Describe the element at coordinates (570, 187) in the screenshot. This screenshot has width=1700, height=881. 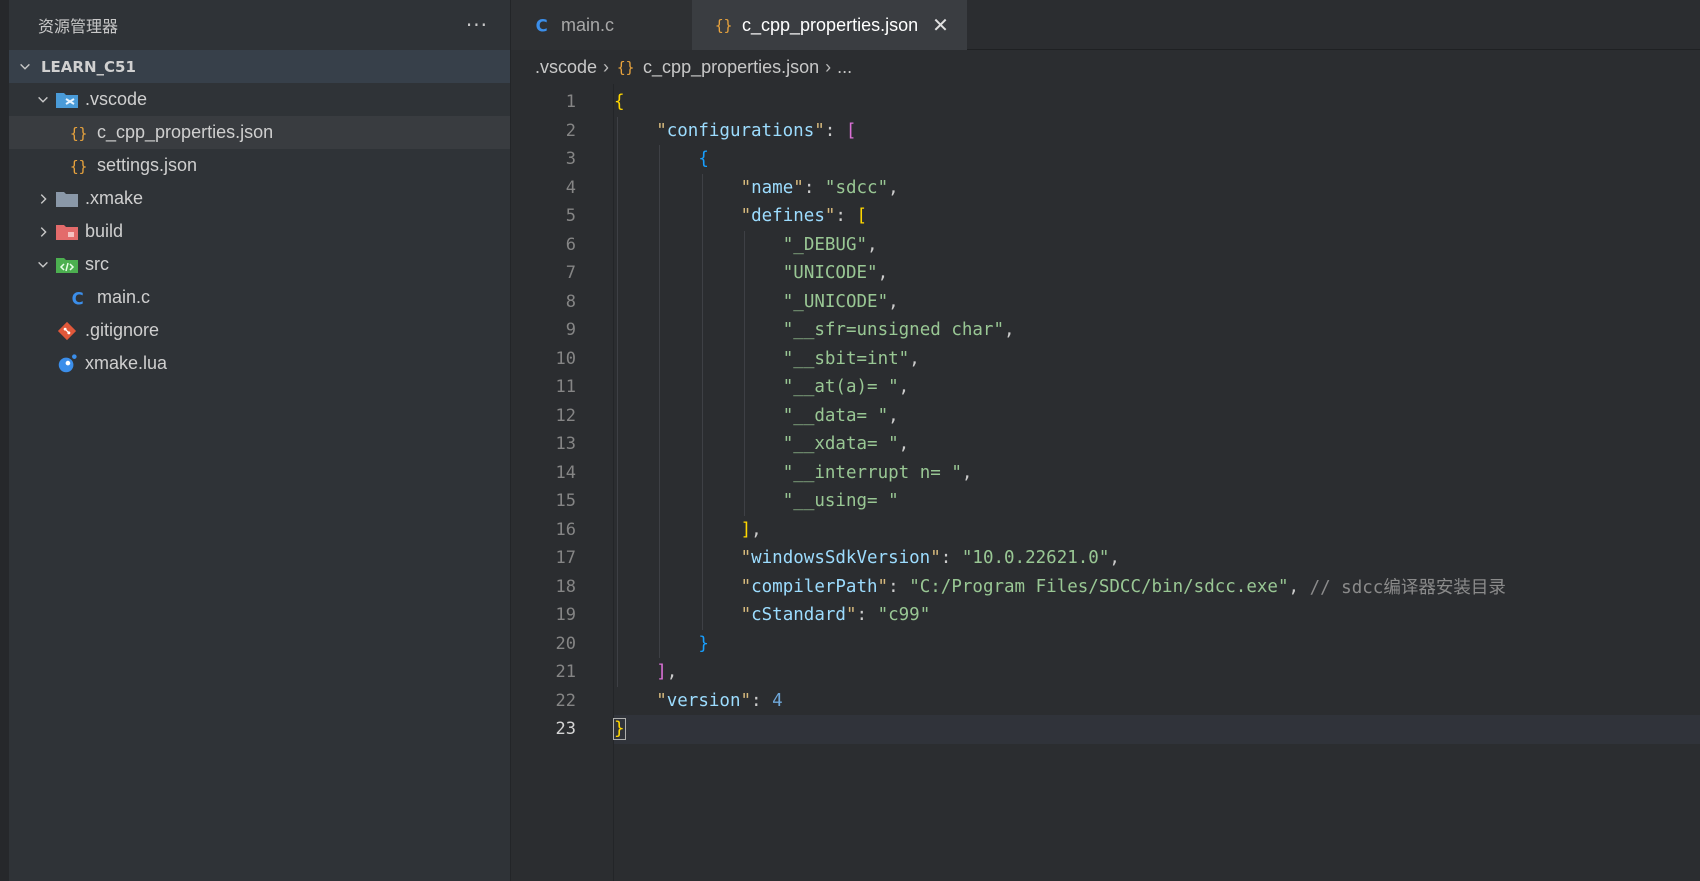
I see `line-number: 4` at that location.